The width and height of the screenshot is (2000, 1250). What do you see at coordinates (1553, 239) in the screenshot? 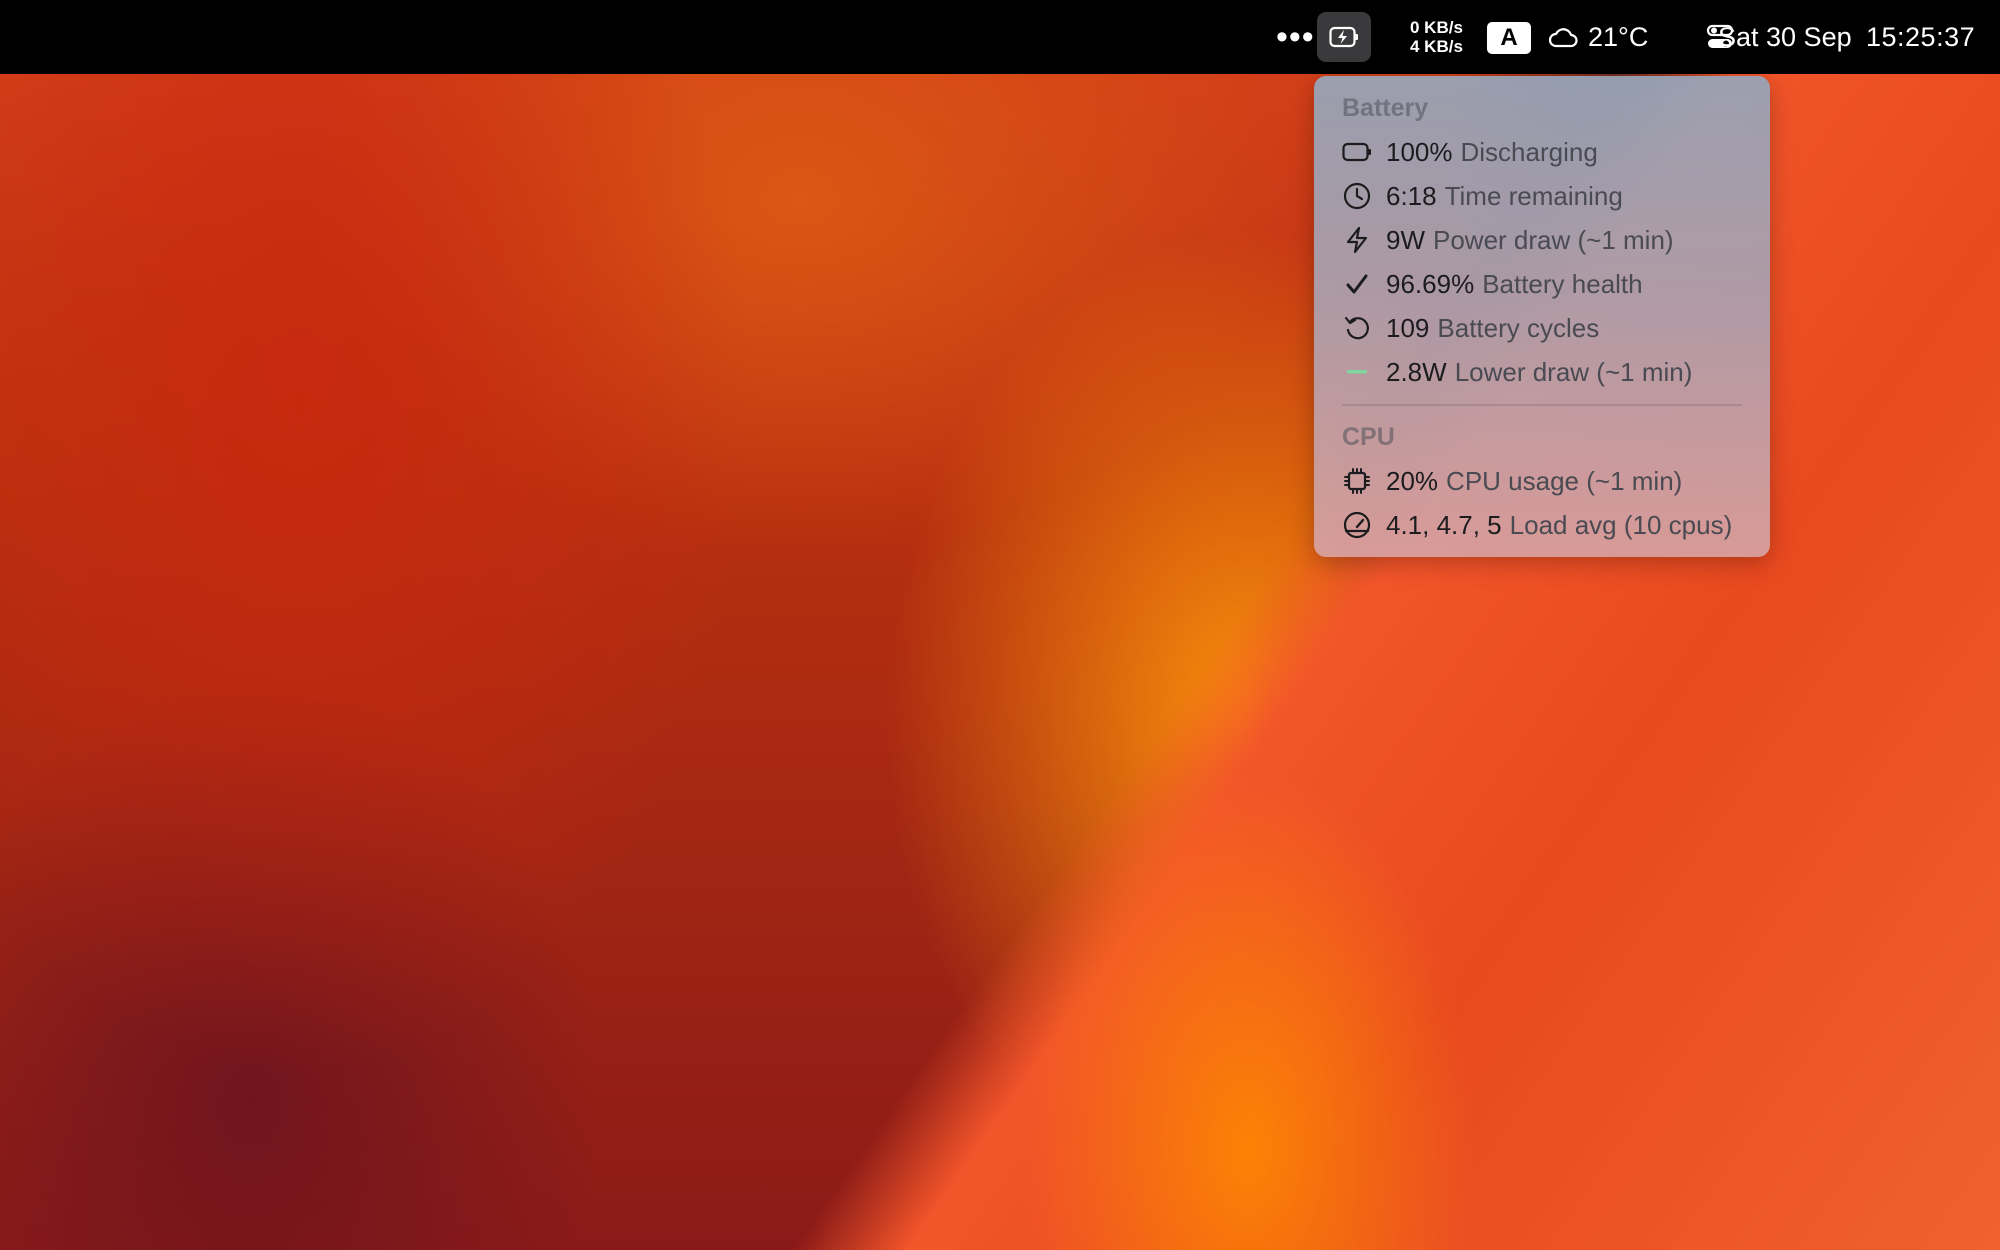
I see `row-label: Power draw (~1 min)` at bounding box center [1553, 239].